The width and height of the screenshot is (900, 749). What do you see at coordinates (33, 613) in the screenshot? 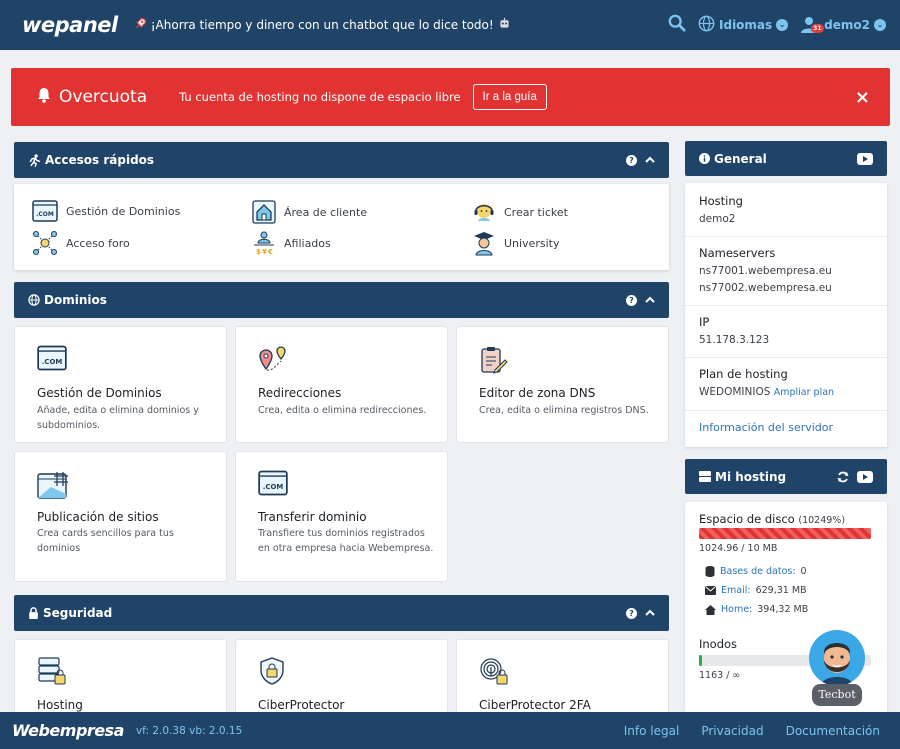
I see `lock-icon` at bounding box center [33, 613].